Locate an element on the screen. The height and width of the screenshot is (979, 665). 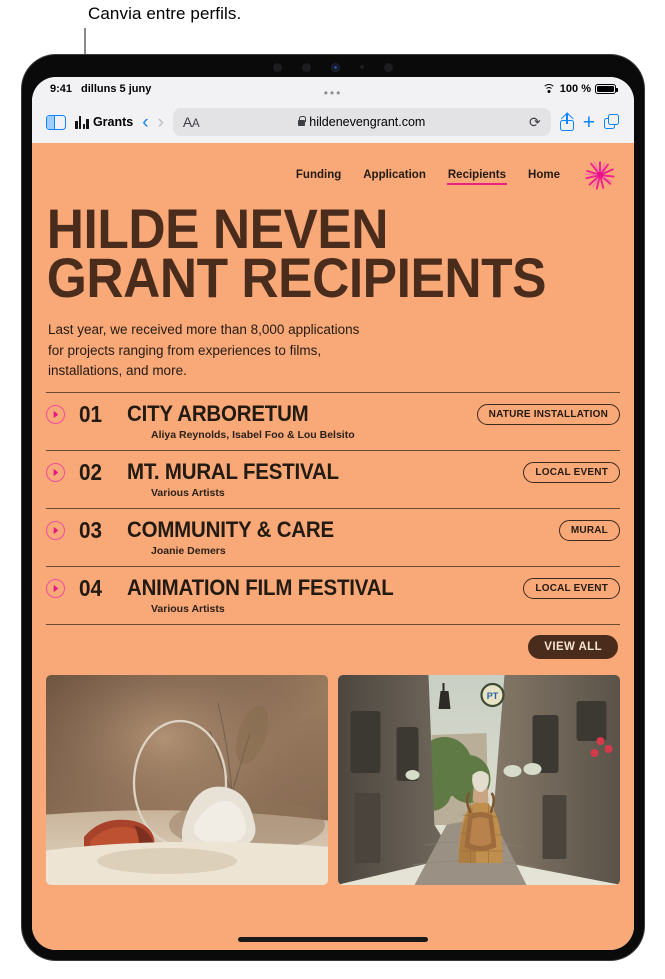
nav-link-funding: Funding is located at coordinates (318, 175).